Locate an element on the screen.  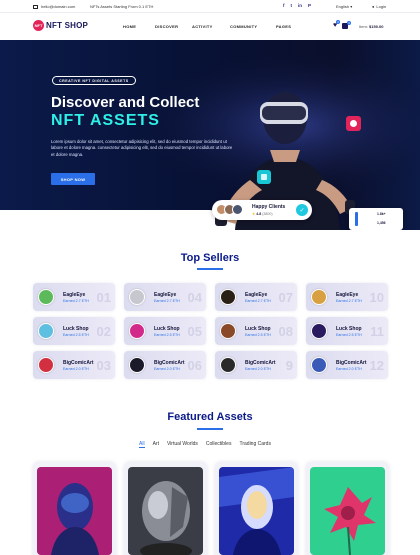
login-label: Login is located at coordinates (381, 6).